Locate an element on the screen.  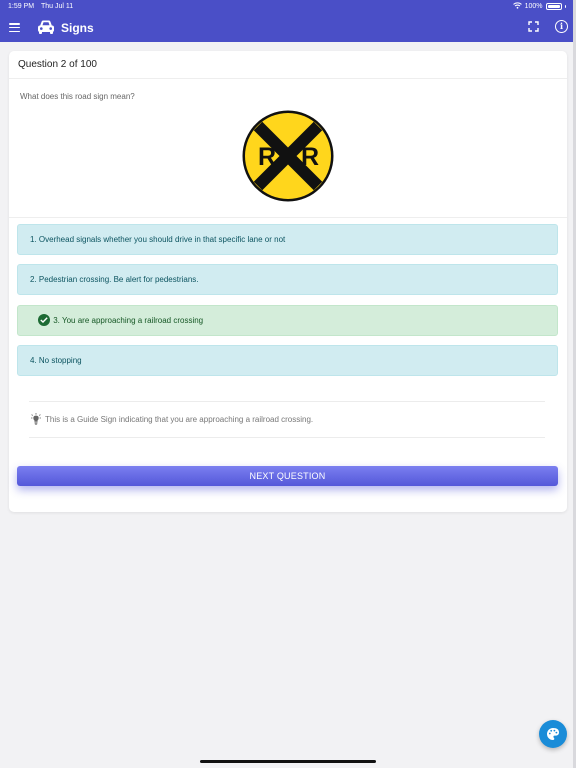
sign-letter-right: R is located at coordinates (310, 157).